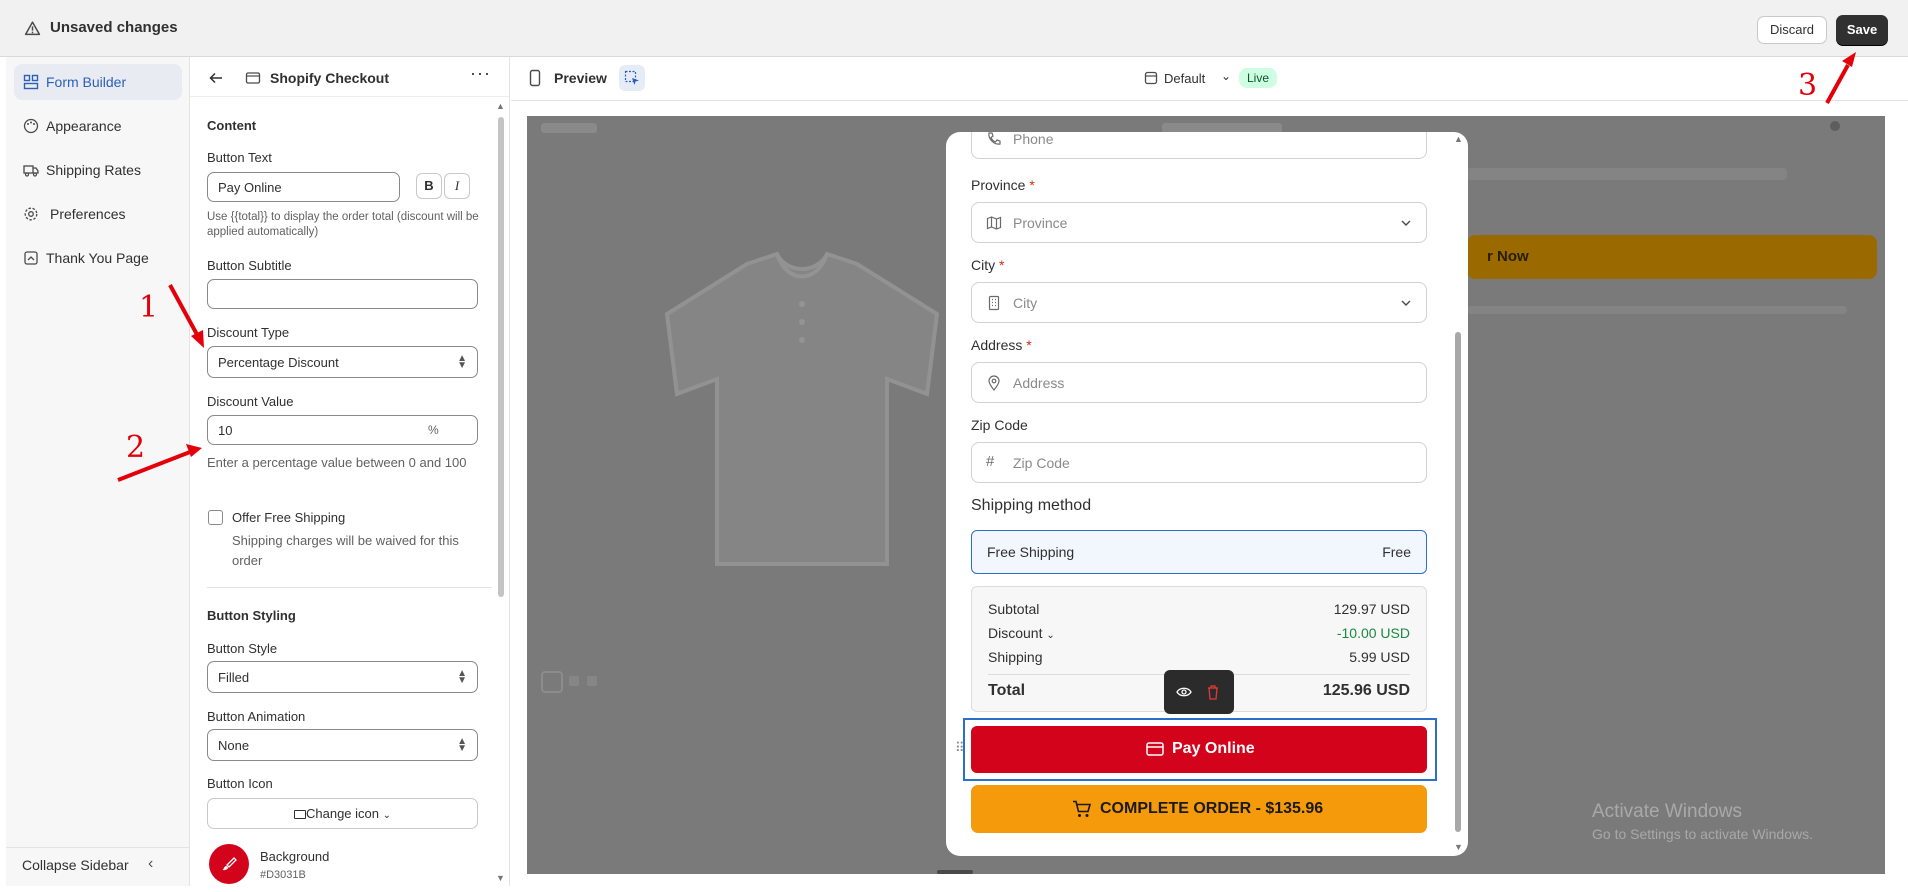 This screenshot has height=892, width=1908. What do you see at coordinates (1184, 692) in the screenshot?
I see `eye-icon` at bounding box center [1184, 692].